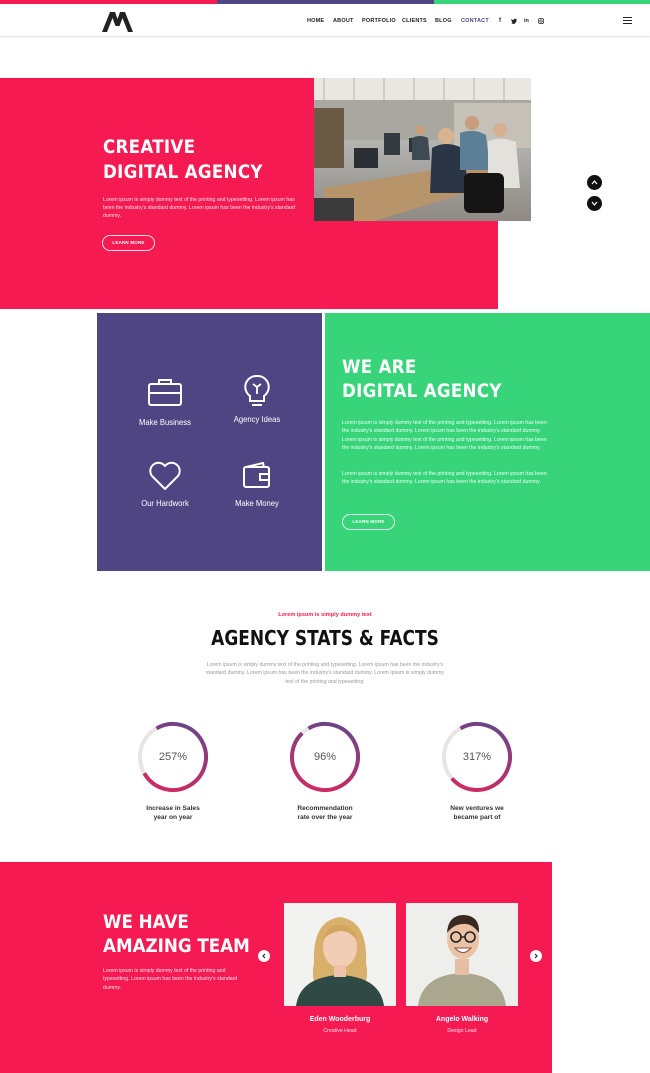  I want to click on nav-clients: CLIENTS, so click(414, 21).